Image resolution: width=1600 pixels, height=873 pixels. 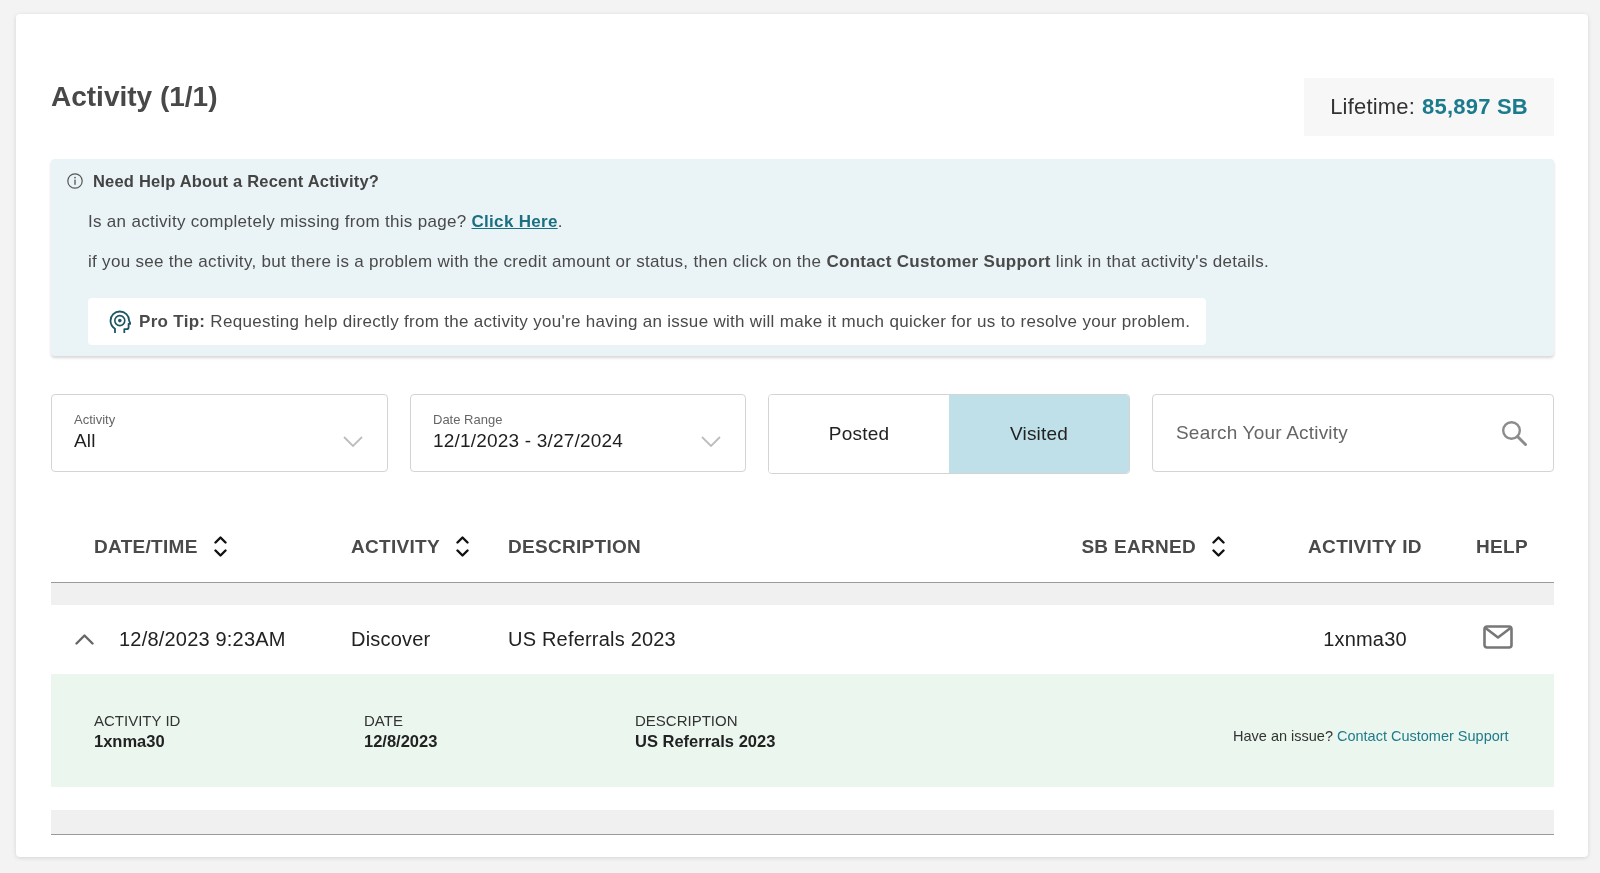 I want to click on head-icon, so click(x=120, y=321).